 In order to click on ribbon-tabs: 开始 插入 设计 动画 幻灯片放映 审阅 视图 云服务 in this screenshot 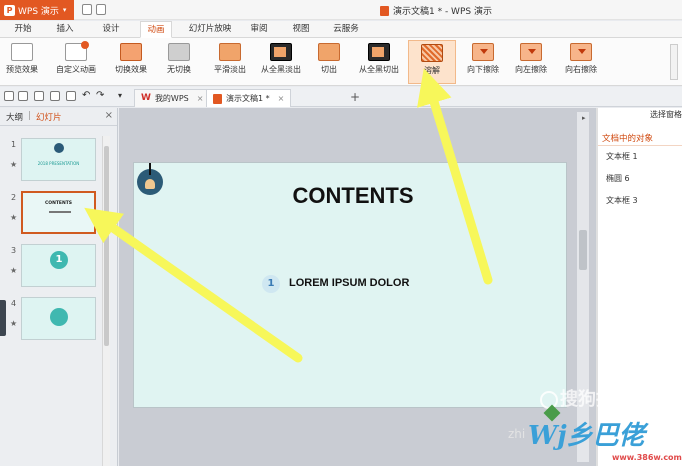, I will do `click(341, 29)`.